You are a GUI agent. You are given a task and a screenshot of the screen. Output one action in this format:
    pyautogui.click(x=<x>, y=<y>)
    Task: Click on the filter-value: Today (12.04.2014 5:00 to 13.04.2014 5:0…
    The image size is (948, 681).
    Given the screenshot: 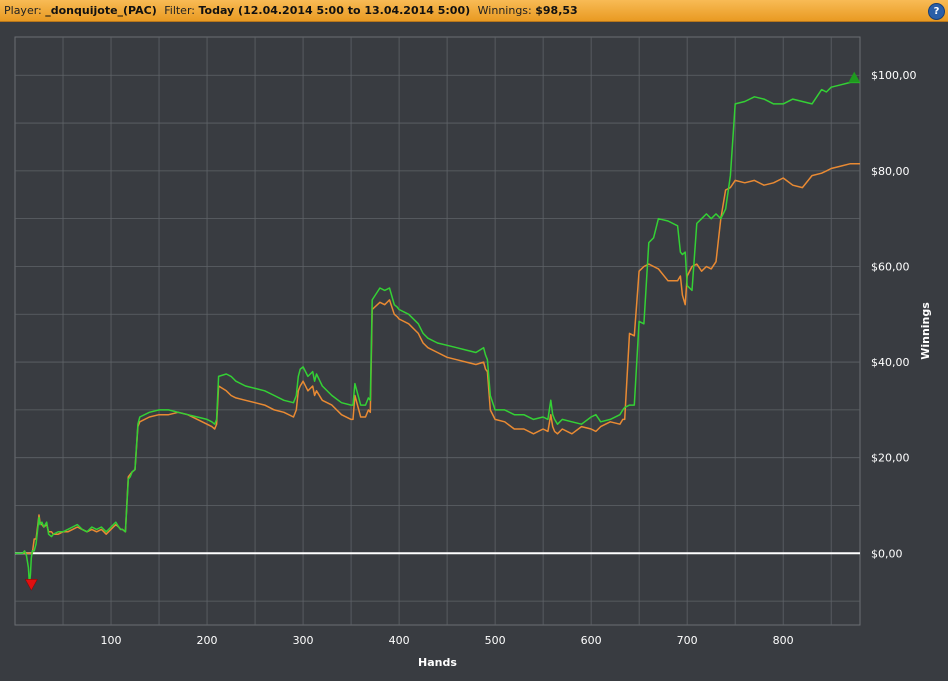 What is the action you would take?
    pyautogui.click(x=334, y=10)
    